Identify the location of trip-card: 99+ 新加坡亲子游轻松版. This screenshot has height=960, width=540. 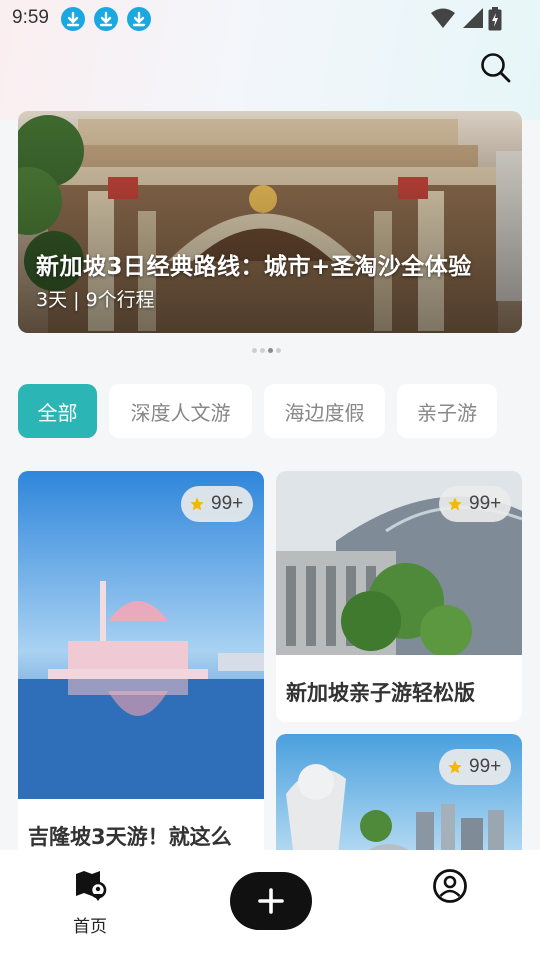
(399, 596).